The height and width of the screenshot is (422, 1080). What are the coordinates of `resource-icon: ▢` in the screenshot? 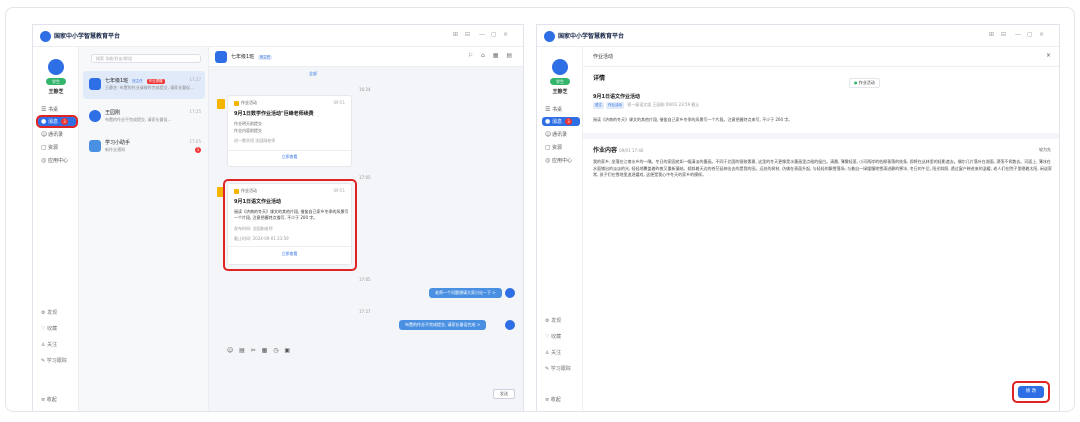 It's located at (44, 147).